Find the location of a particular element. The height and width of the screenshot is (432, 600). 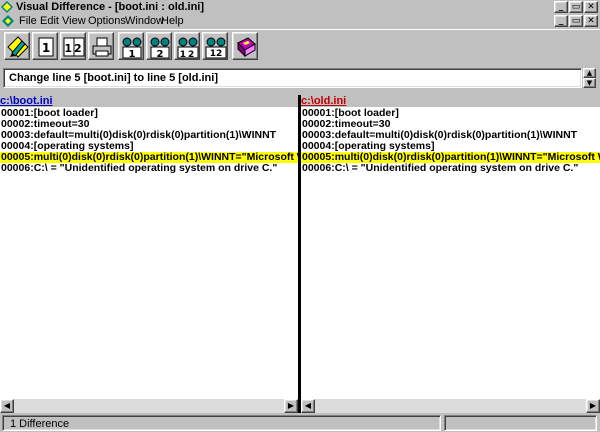

next-difference-arrow-icon: ▼ is located at coordinates (589, 83).